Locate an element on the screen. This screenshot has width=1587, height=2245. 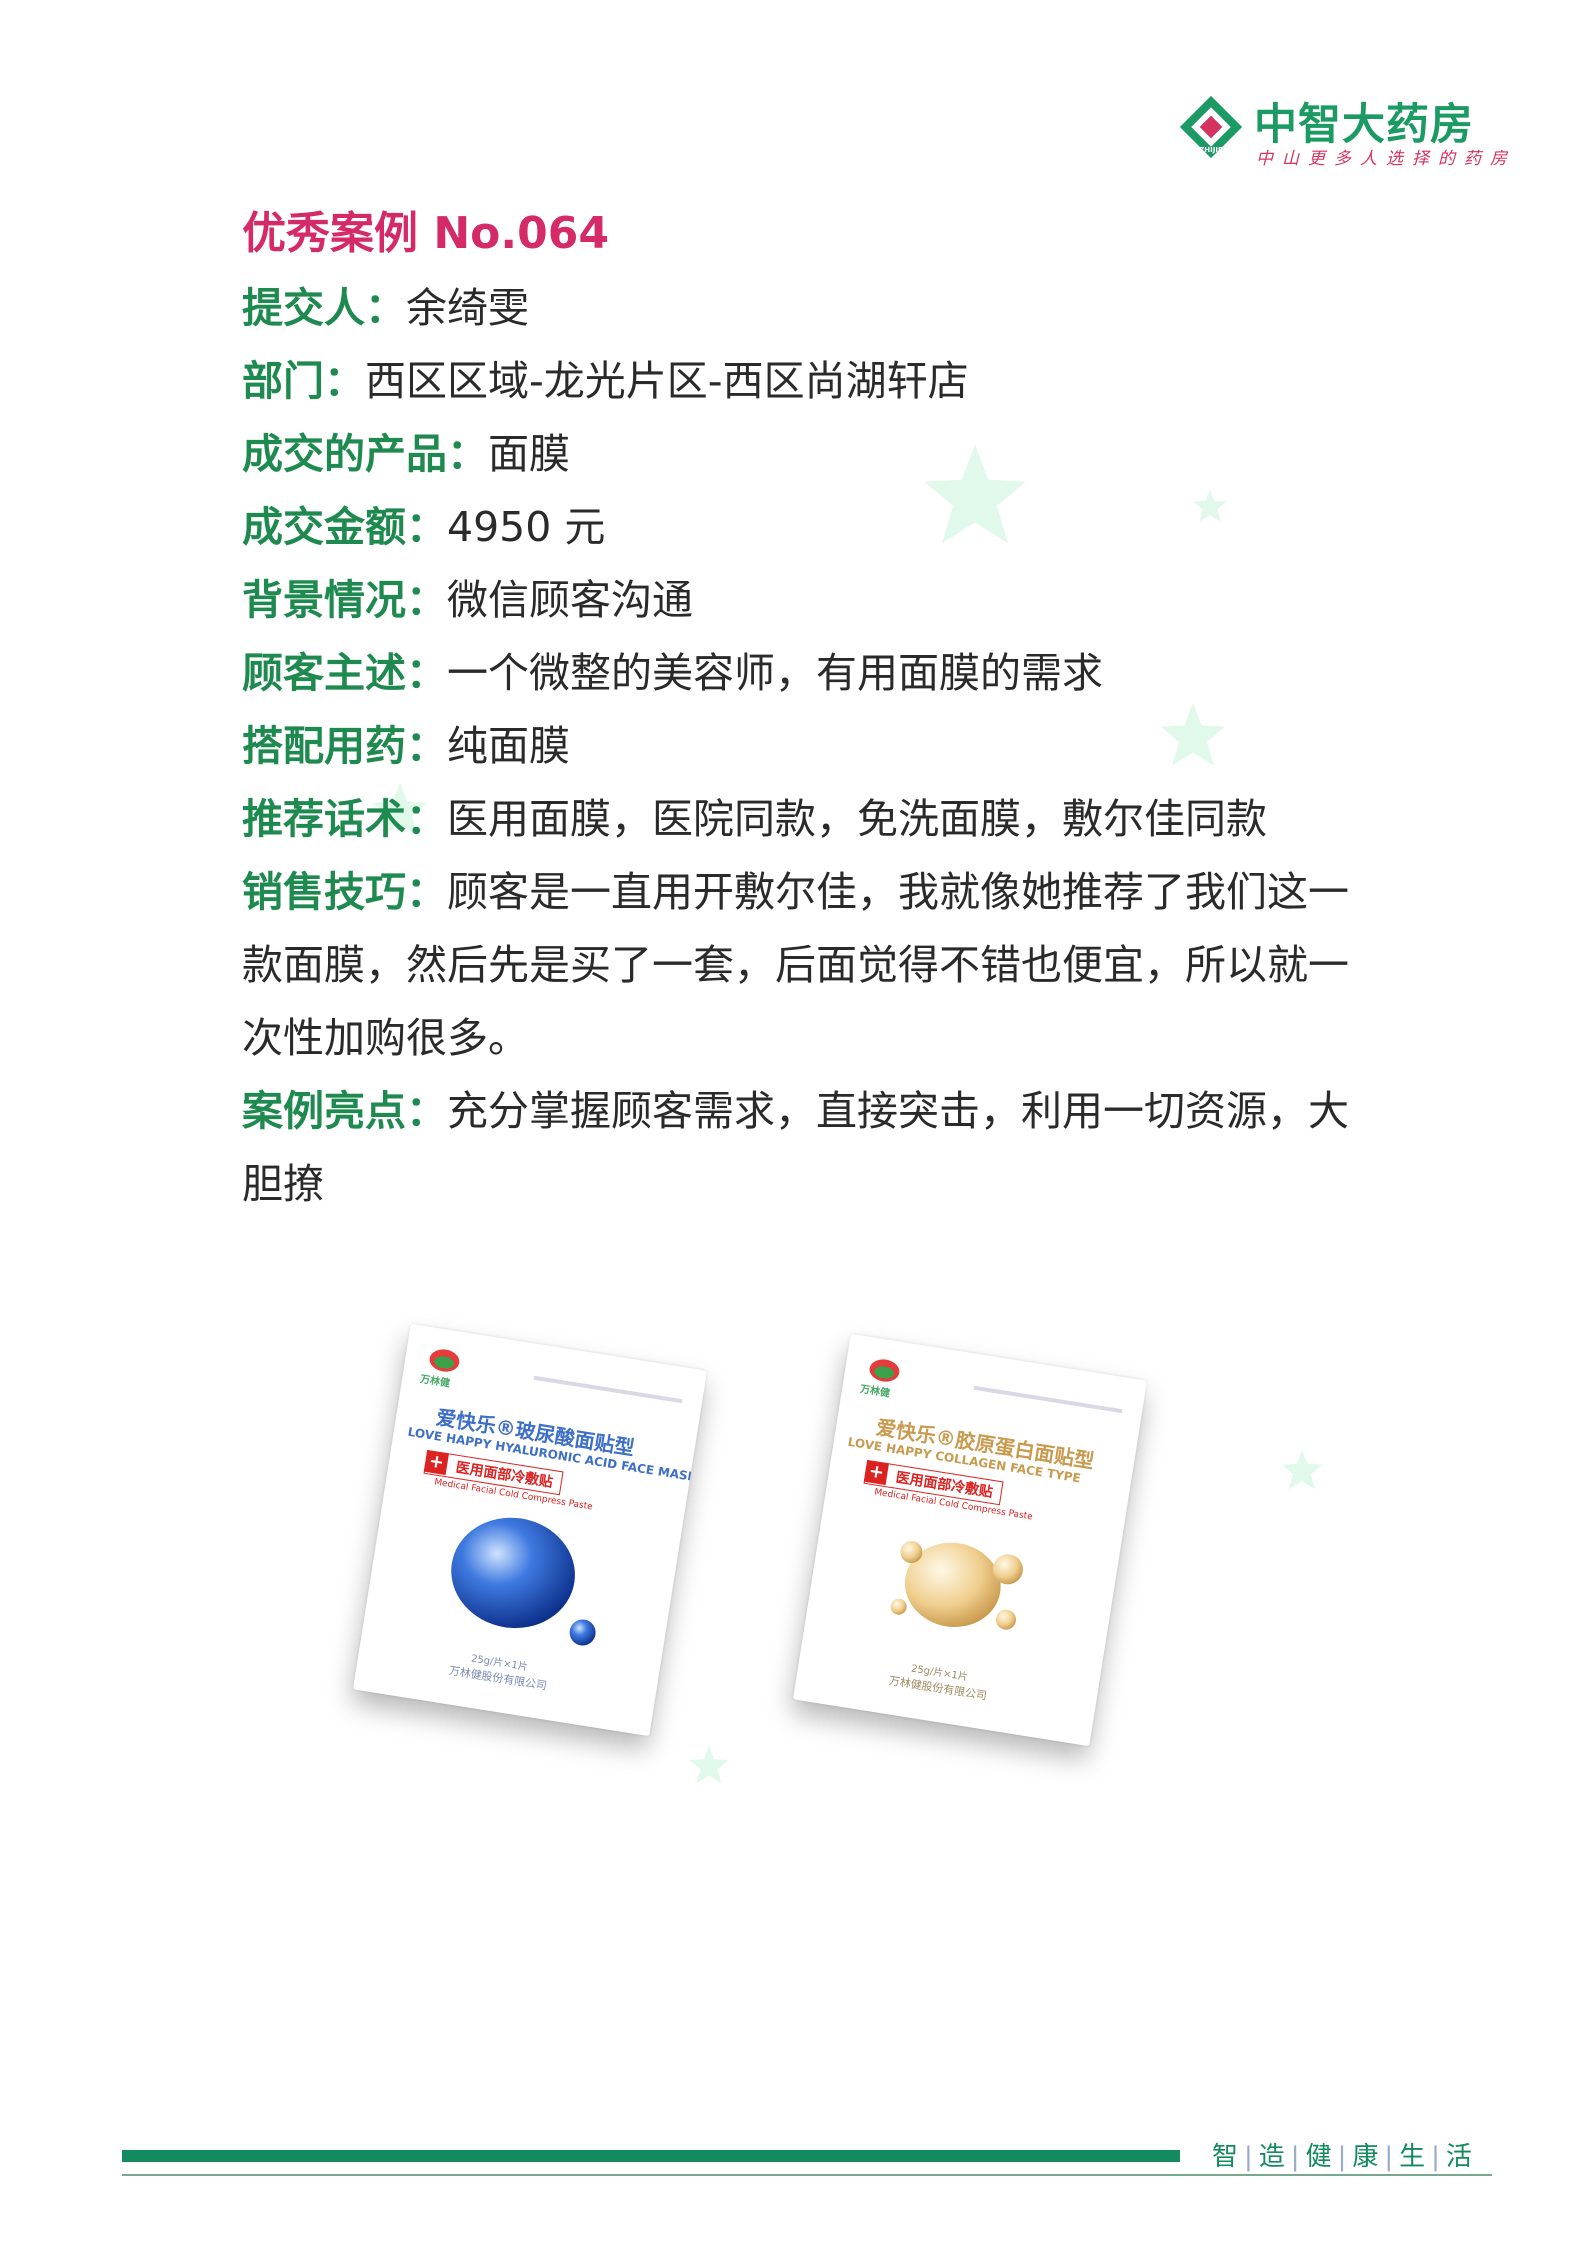
water-drop-icon is located at coordinates (523, 1581).